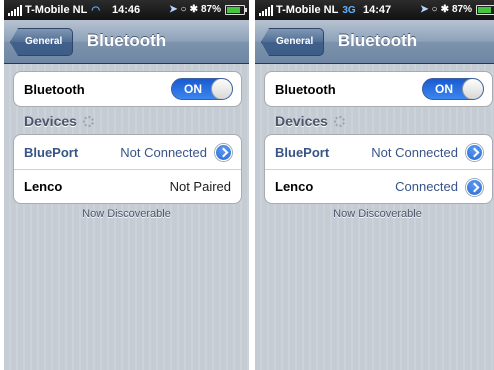 Image resolution: width=494 pixels, height=370 pixels. Describe the element at coordinates (378, 186) in the screenshot. I see `device-row-lenco: Lenco Connected` at that location.